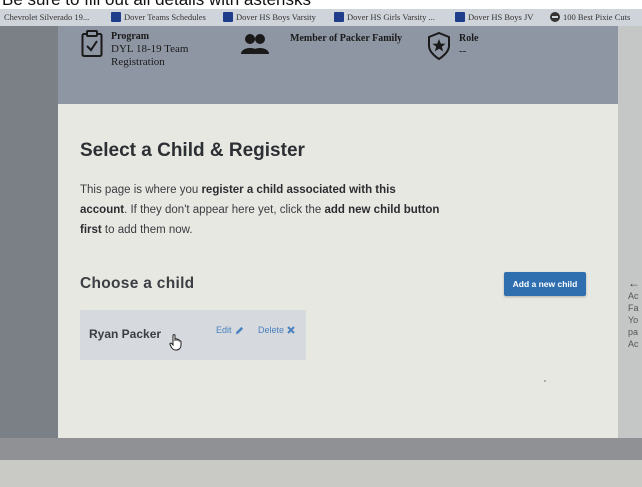 This screenshot has width=642, height=487. I want to click on bookmark-boys-varsity: Dover HS Boys Varsity, so click(269, 17).